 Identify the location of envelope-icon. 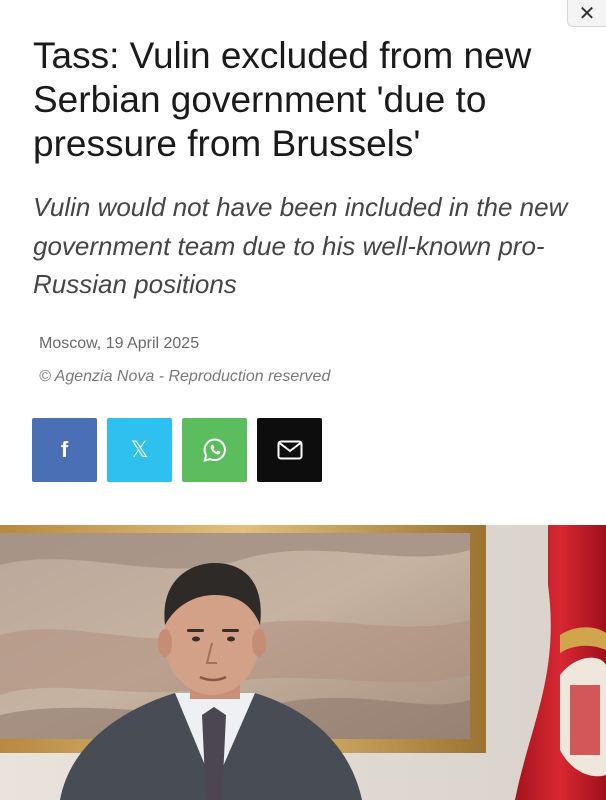
(289, 450).